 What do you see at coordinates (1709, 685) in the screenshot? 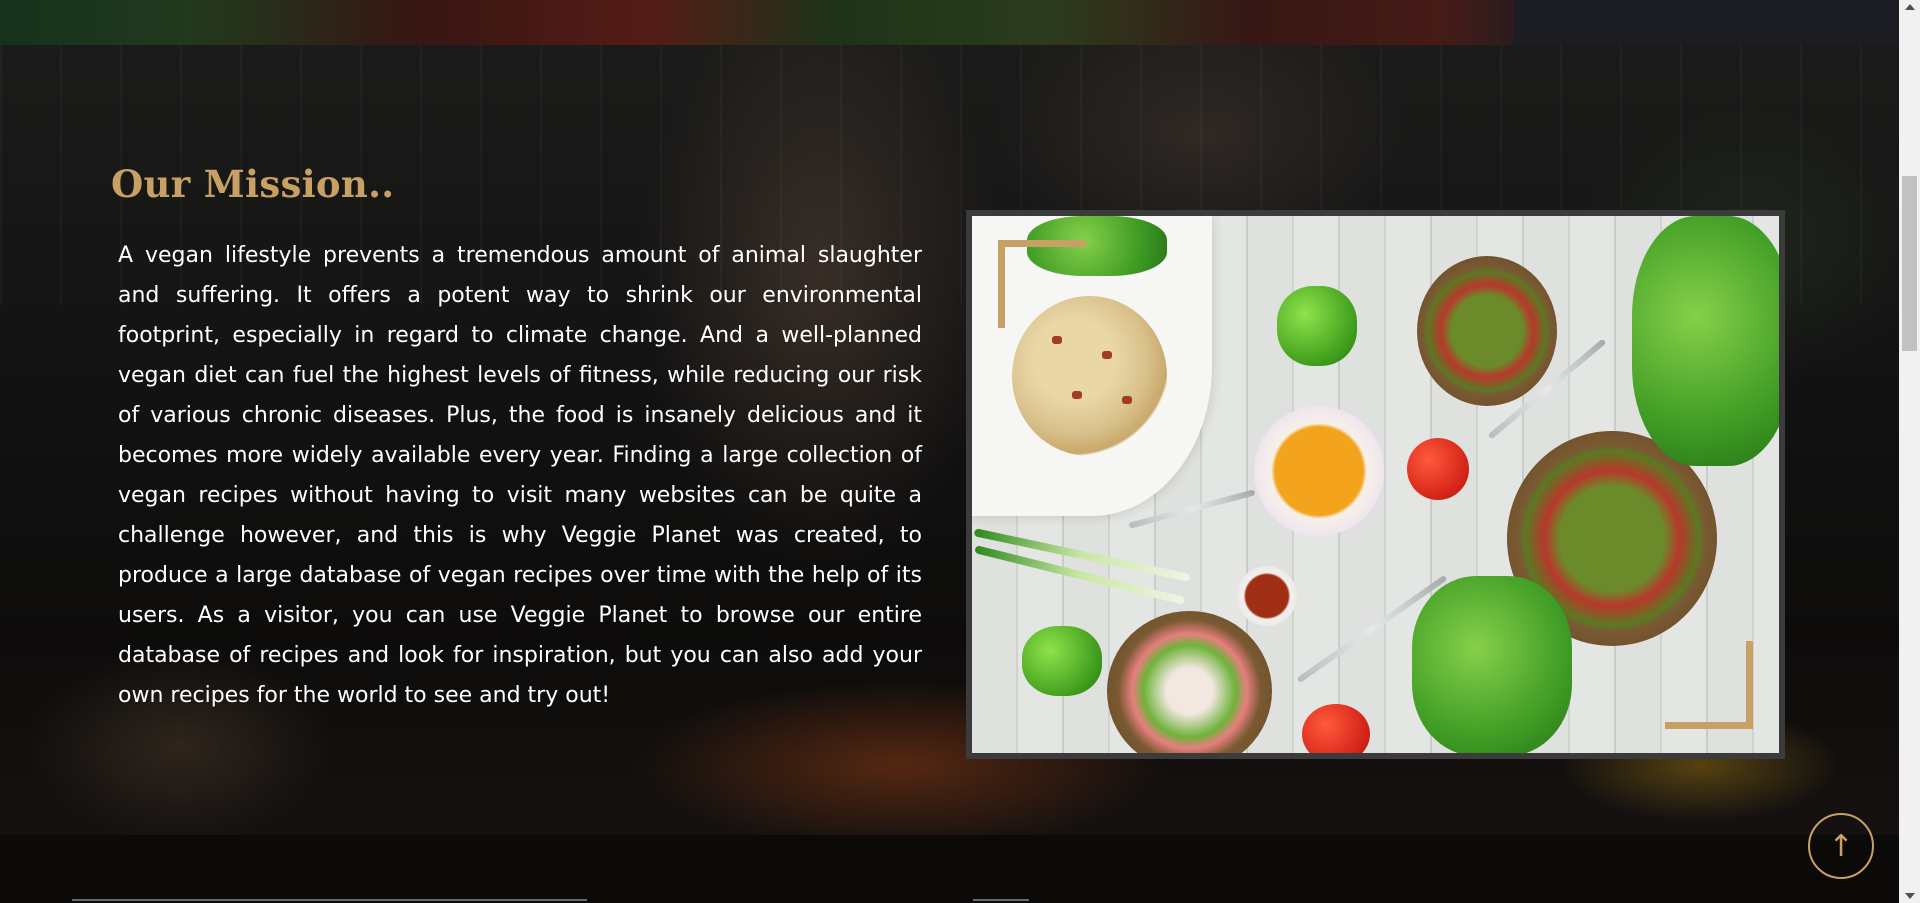
I see `decorative-corner-bottom-right` at bounding box center [1709, 685].